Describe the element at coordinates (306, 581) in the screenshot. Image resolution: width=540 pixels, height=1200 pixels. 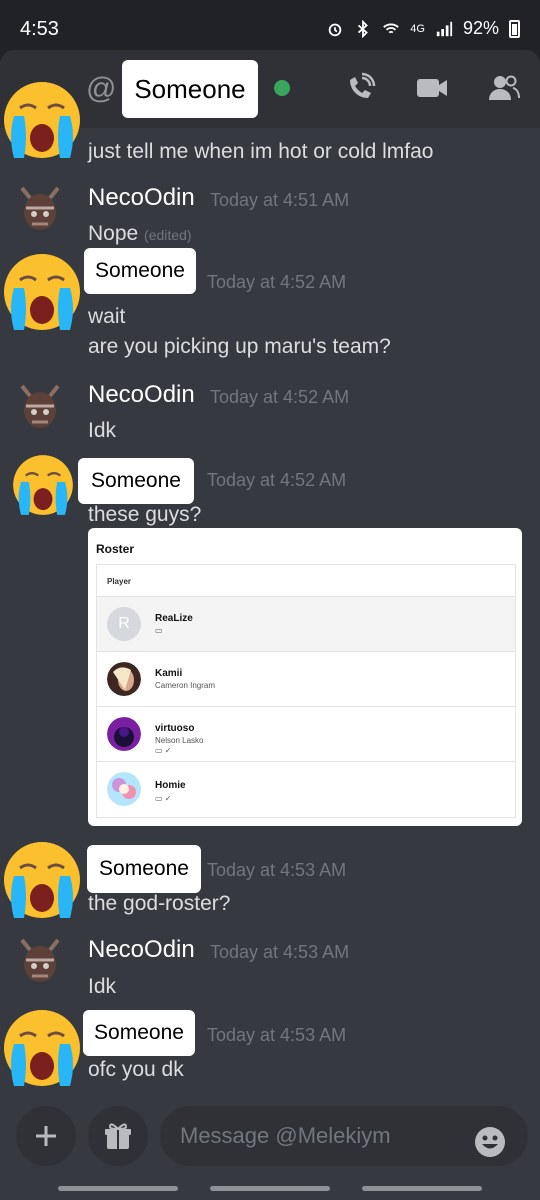
I see `roster-column-header: Player` at that location.